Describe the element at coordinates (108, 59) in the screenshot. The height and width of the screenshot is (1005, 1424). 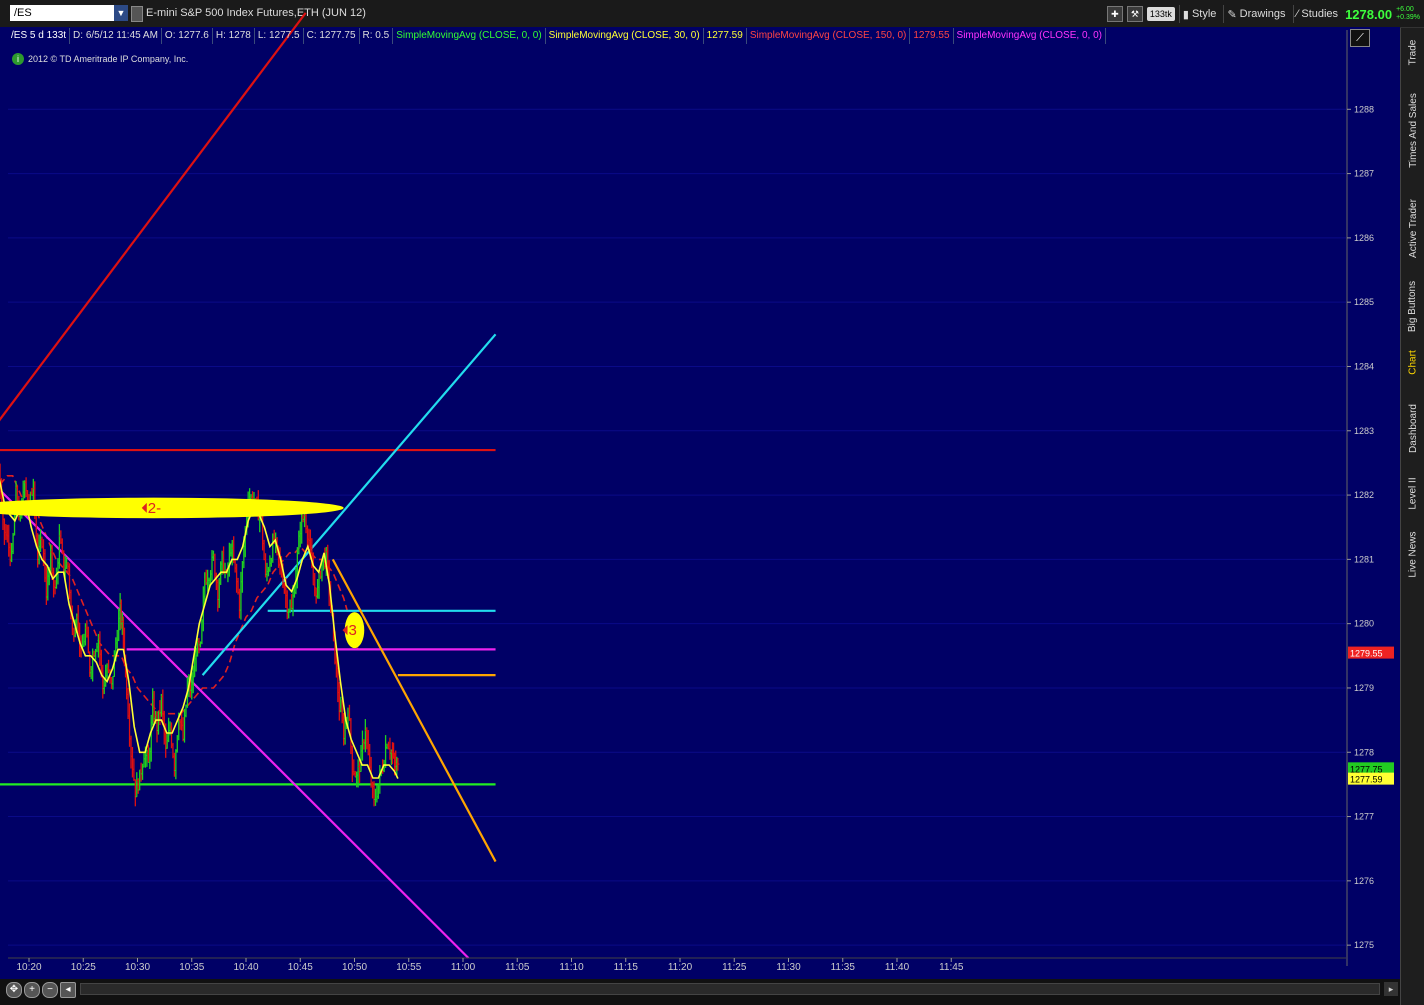
I see `copyright-text: 2012 © TD Ameritrade IP Company, Inc.` at that location.